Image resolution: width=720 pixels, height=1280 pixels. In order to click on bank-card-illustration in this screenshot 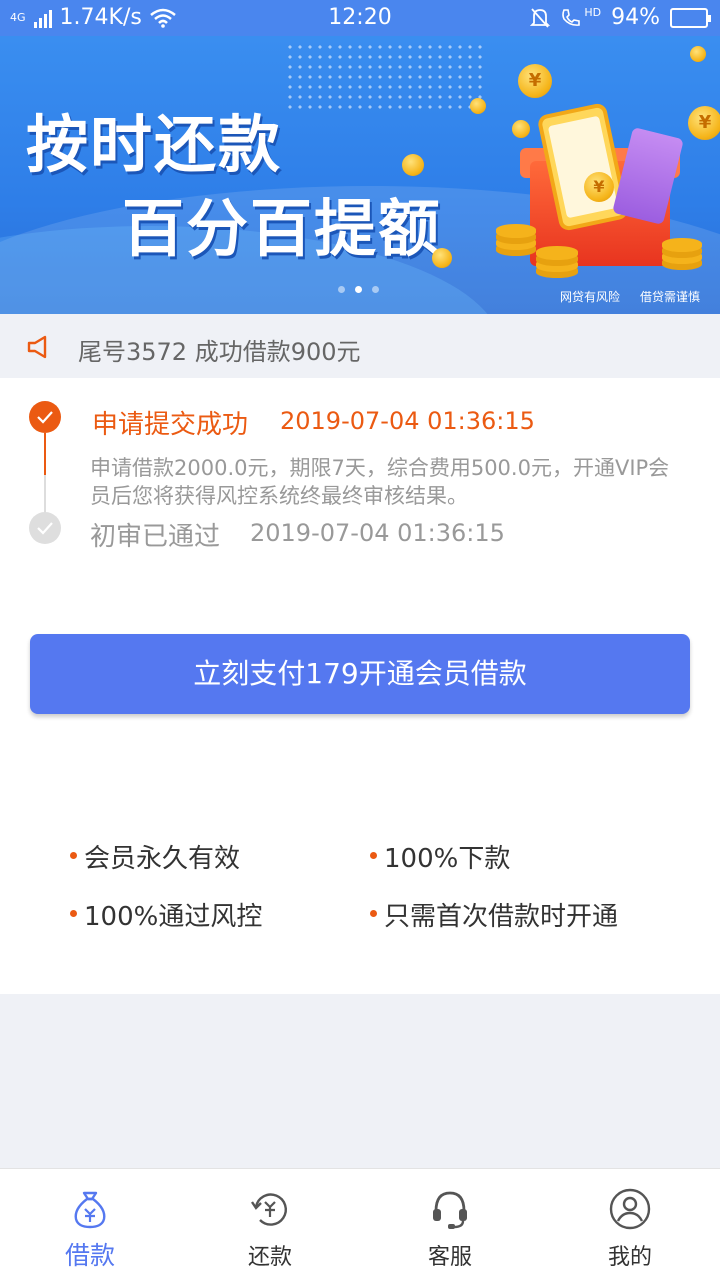, I will do `click(648, 176)`.